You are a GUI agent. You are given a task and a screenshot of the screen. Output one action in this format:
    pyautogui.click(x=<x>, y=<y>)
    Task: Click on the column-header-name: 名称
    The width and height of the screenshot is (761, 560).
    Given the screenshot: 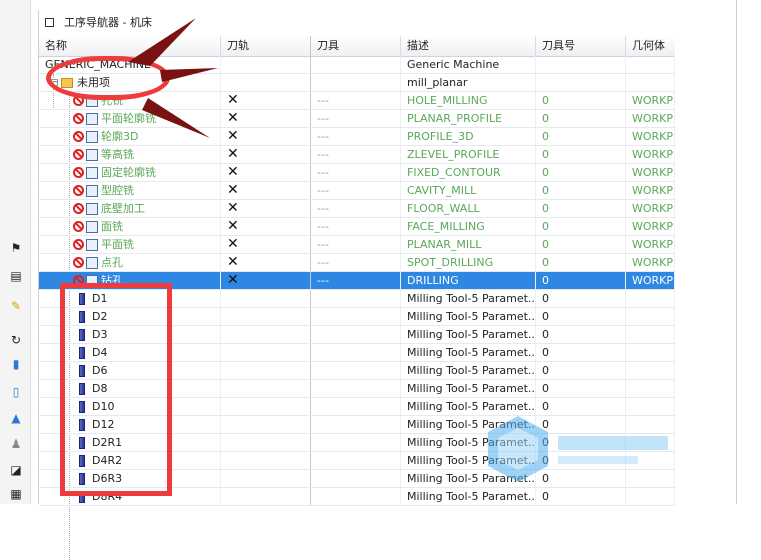 What is the action you would take?
    pyautogui.click(x=130, y=46)
    